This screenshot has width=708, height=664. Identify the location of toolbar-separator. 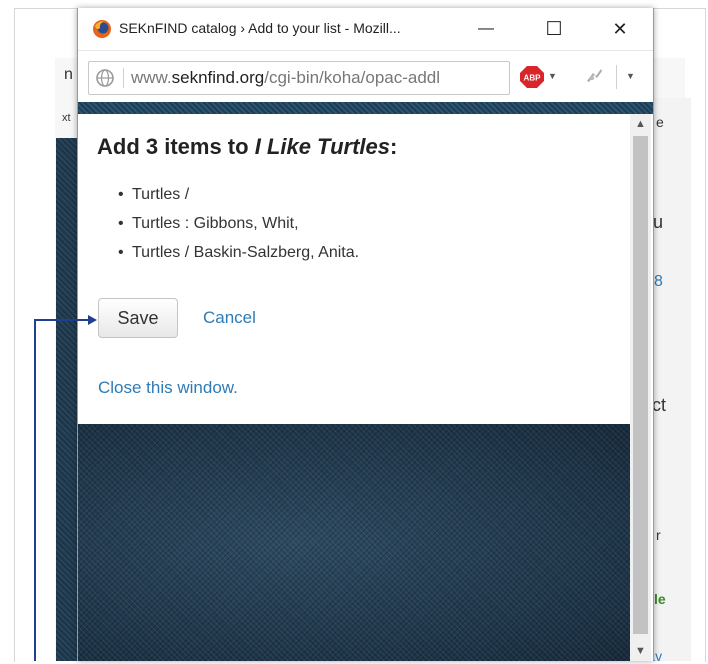
(616, 77).